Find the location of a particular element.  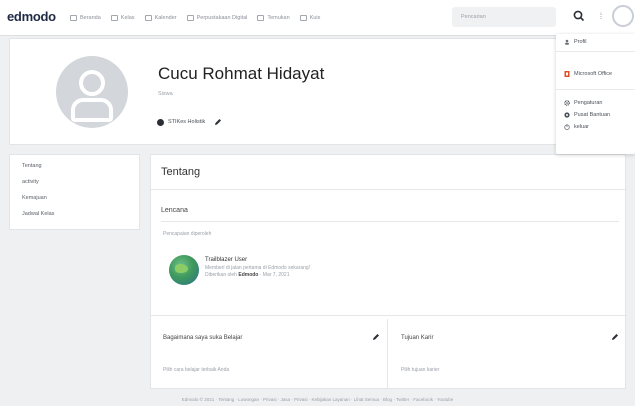

sidebar-item-about: Tentang is located at coordinates (32, 166).